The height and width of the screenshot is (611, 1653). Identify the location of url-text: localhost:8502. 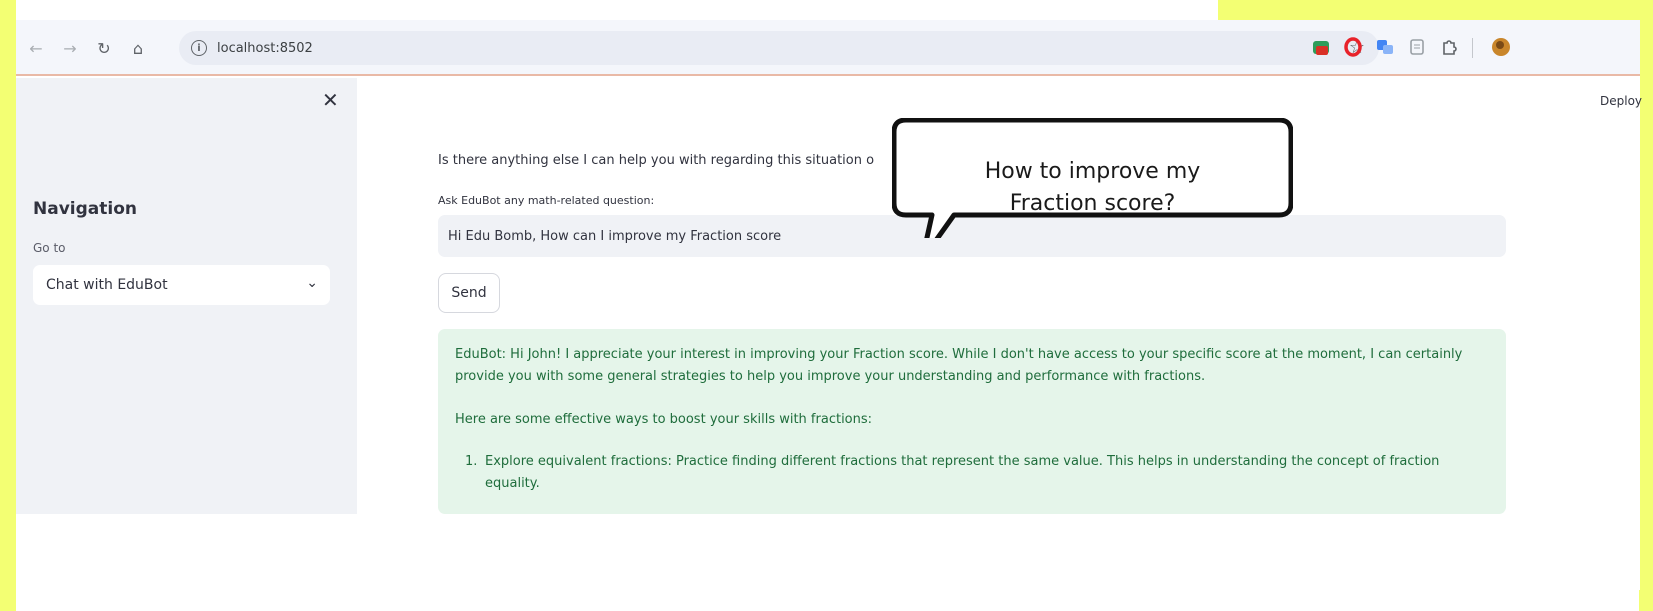
(265, 48).